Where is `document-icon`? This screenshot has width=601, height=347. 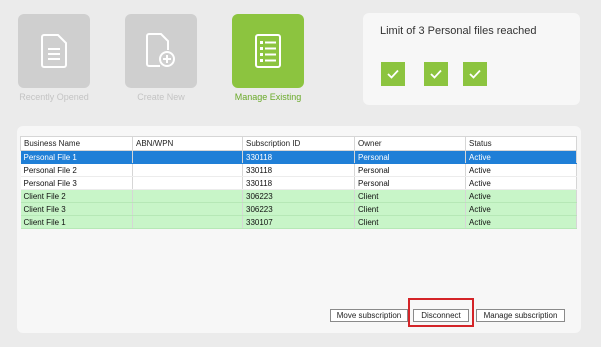
document-icon is located at coordinates (54, 51).